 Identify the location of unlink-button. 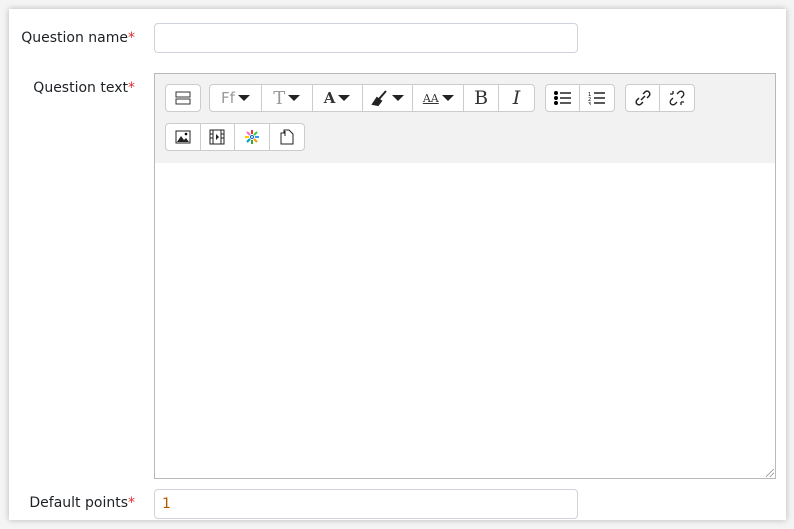
(677, 98).